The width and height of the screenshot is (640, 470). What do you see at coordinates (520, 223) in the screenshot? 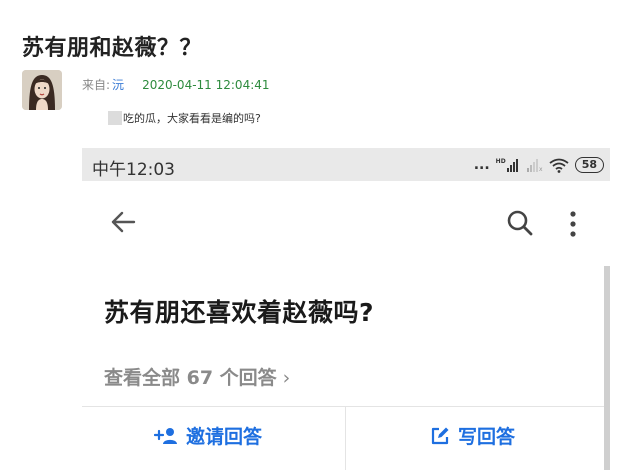
I see `search-icon` at bounding box center [520, 223].